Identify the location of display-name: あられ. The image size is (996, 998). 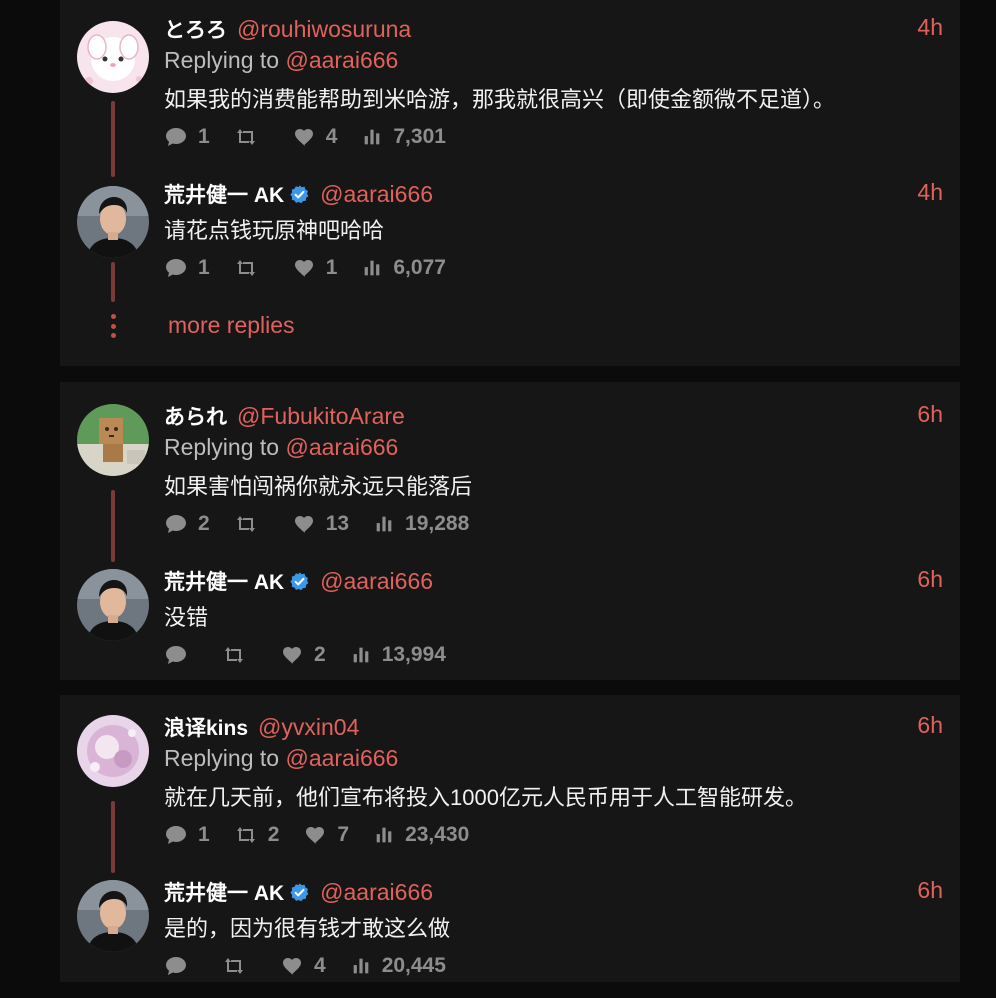
(195, 416).